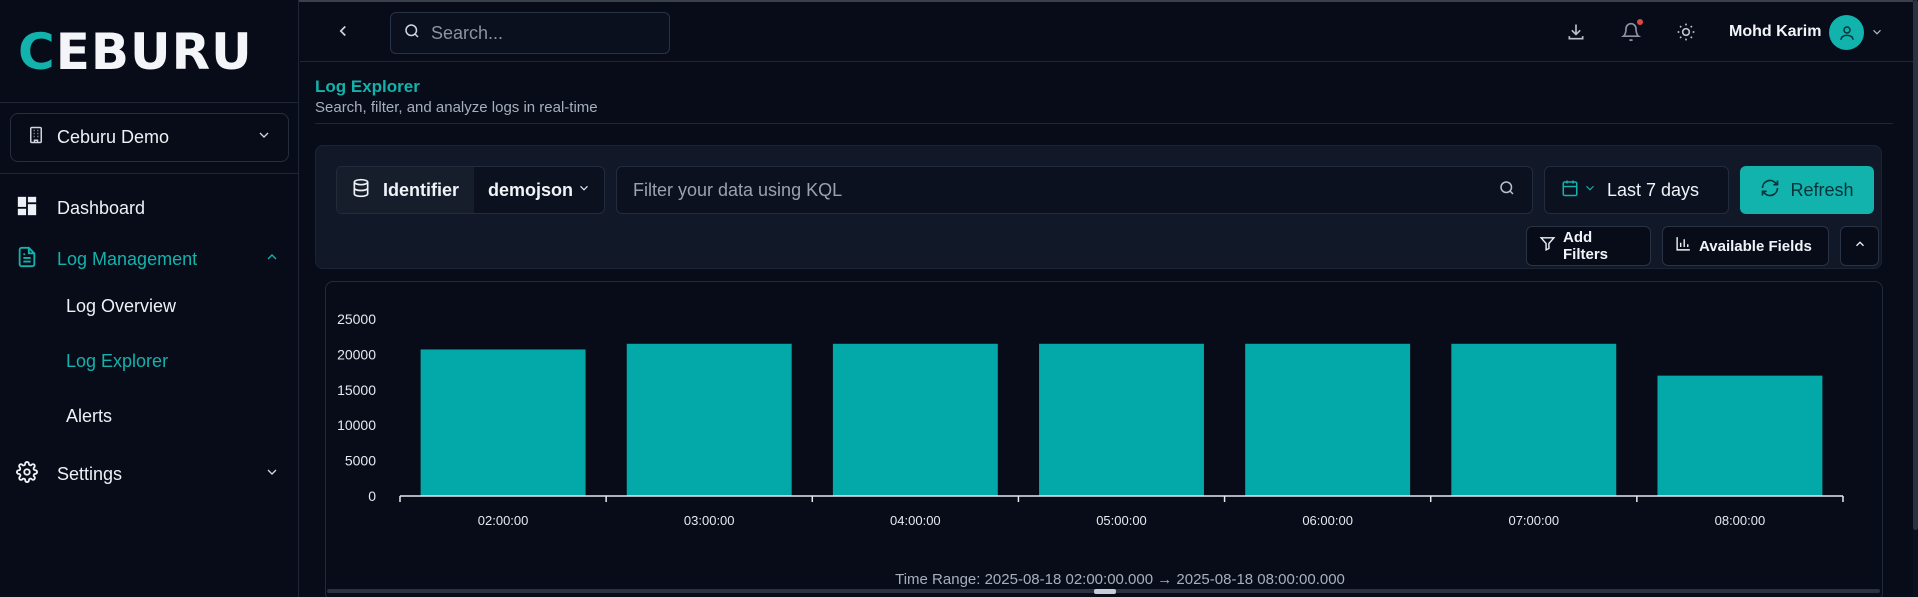 The width and height of the screenshot is (1918, 597). What do you see at coordinates (148, 208) in the screenshot?
I see `sidebar-item-dashboard: Dashboard` at bounding box center [148, 208].